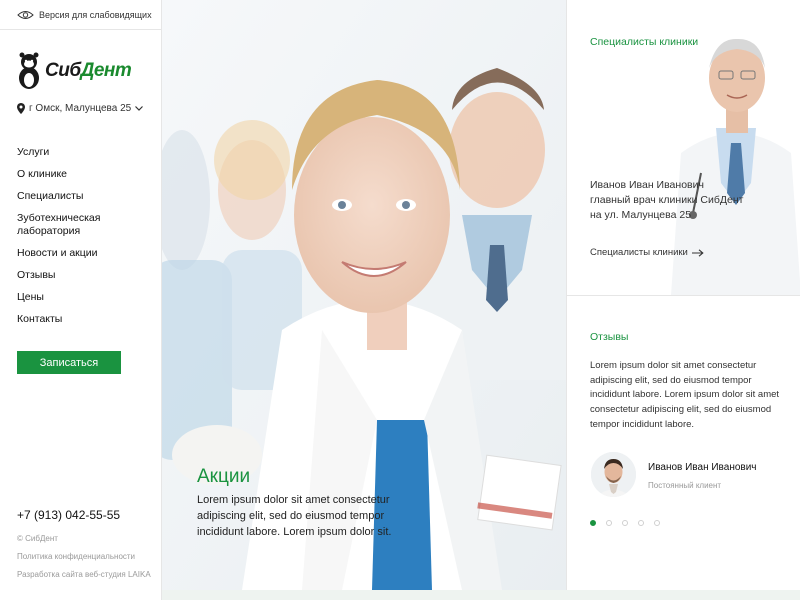  Describe the element at coordinates (84, 297) in the screenshot. I see `menu-item-prices: Цены` at that location.